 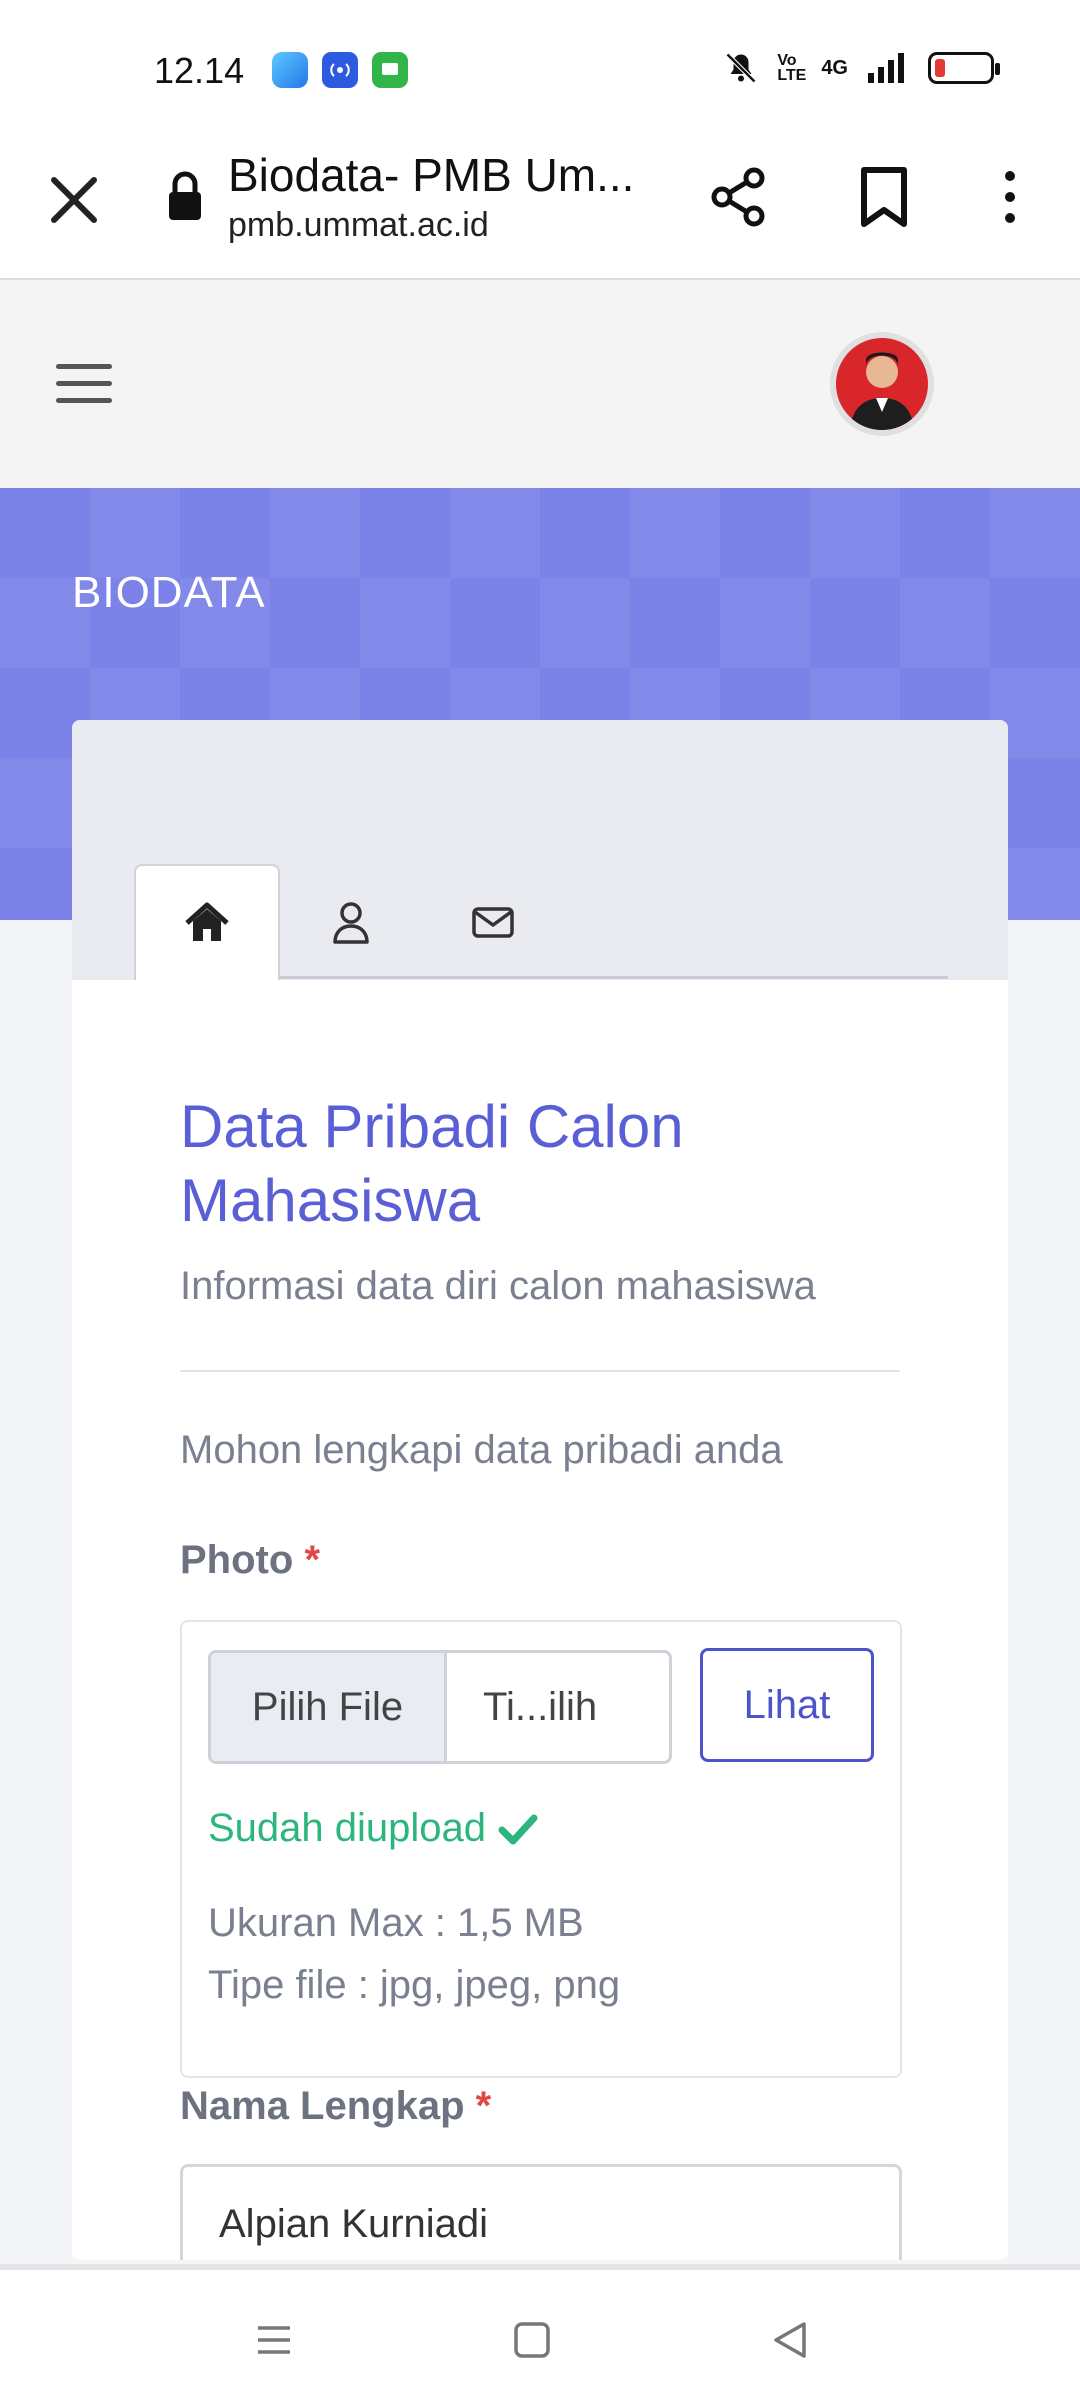 I want to click on divider, so click(x=540, y=1371).